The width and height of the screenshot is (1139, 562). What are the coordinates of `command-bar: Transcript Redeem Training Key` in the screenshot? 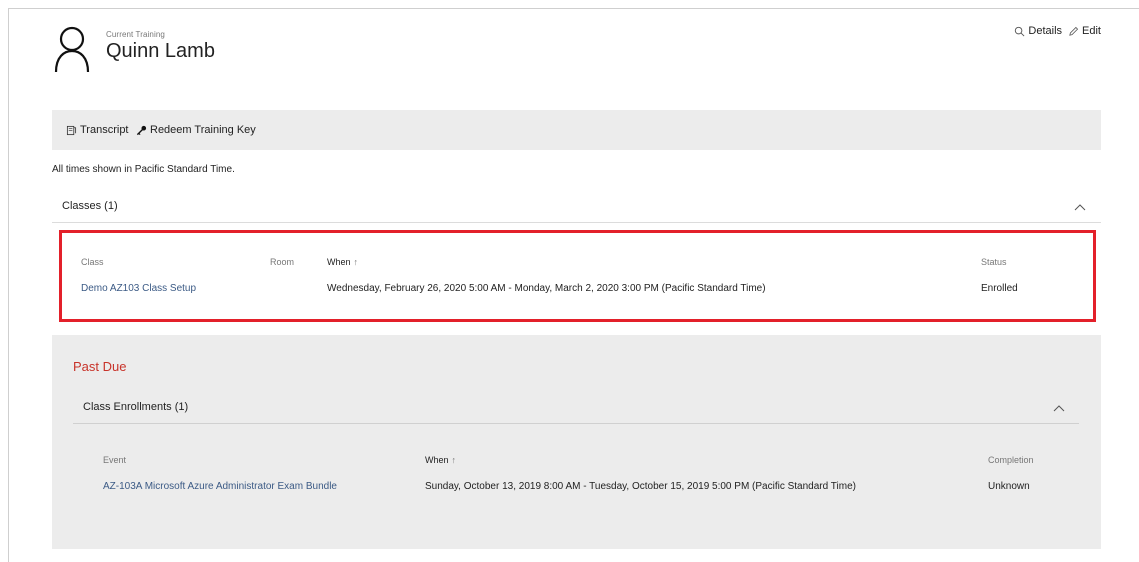 It's located at (576, 130).